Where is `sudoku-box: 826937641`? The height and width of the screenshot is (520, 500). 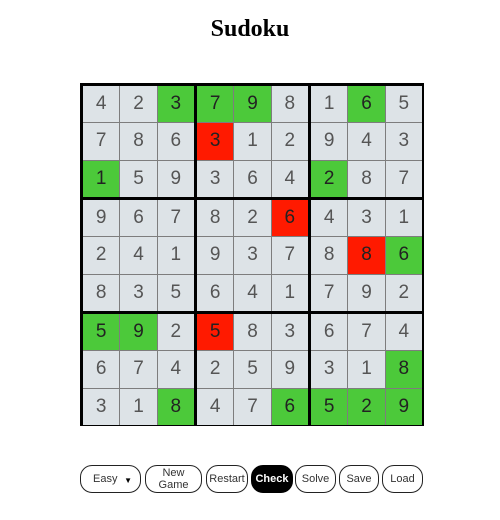 sudoku-box: 826937641 is located at coordinates (252, 255).